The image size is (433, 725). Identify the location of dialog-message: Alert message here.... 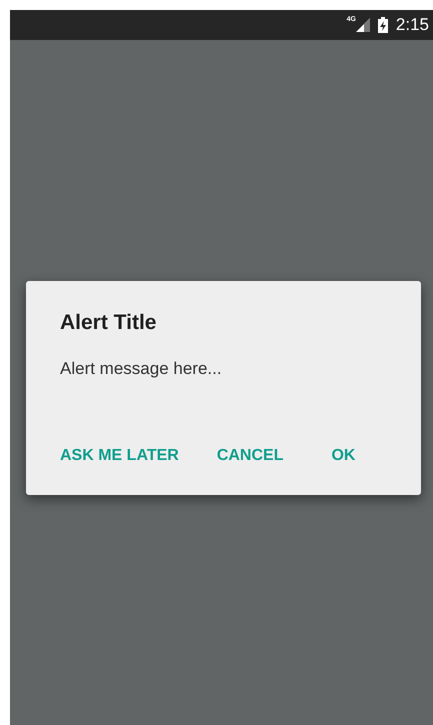
(141, 369).